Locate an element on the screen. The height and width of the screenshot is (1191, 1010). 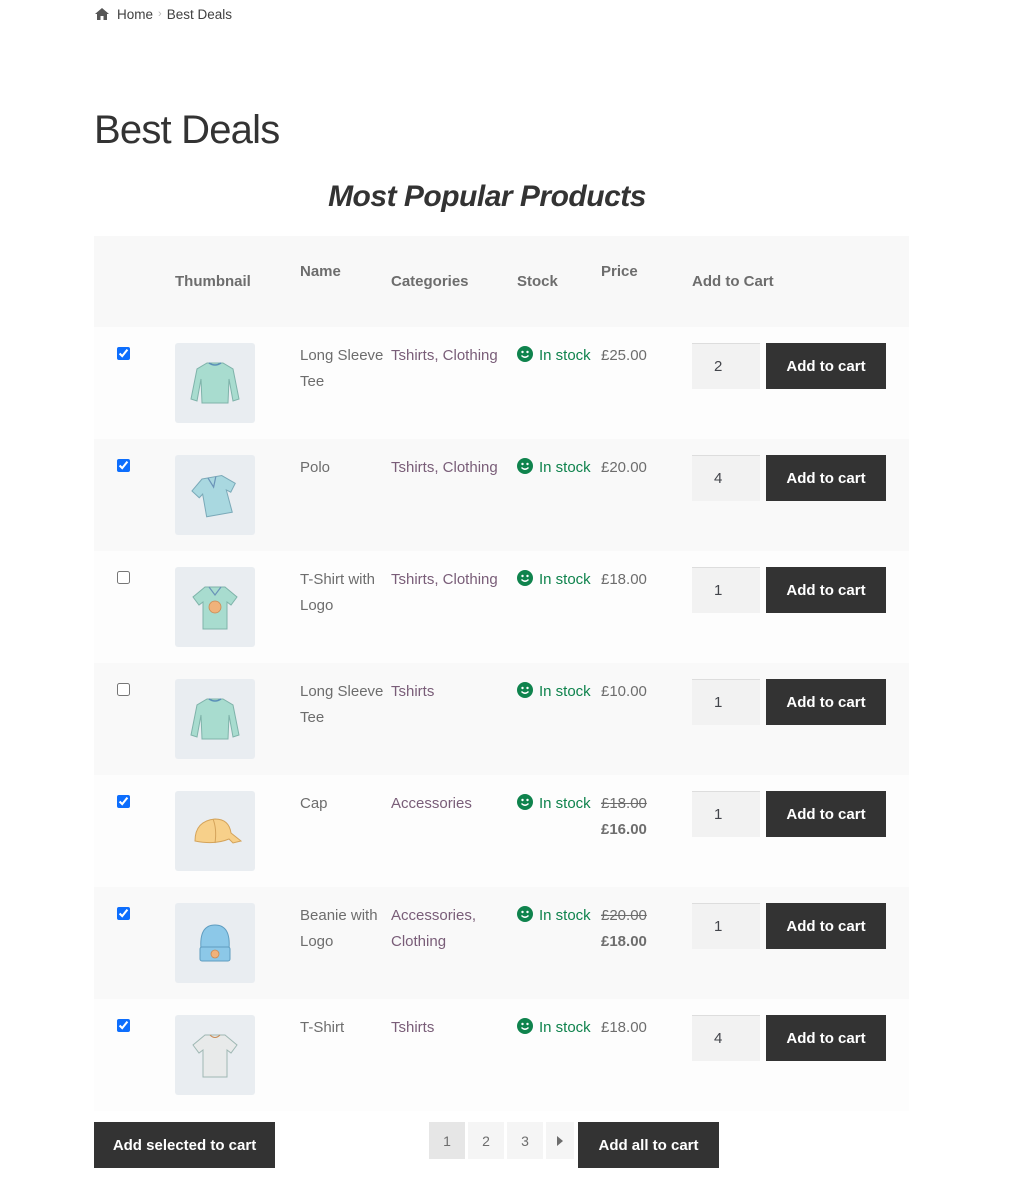
add-all-to-cart-button: Add all to cart is located at coordinates (648, 1145).